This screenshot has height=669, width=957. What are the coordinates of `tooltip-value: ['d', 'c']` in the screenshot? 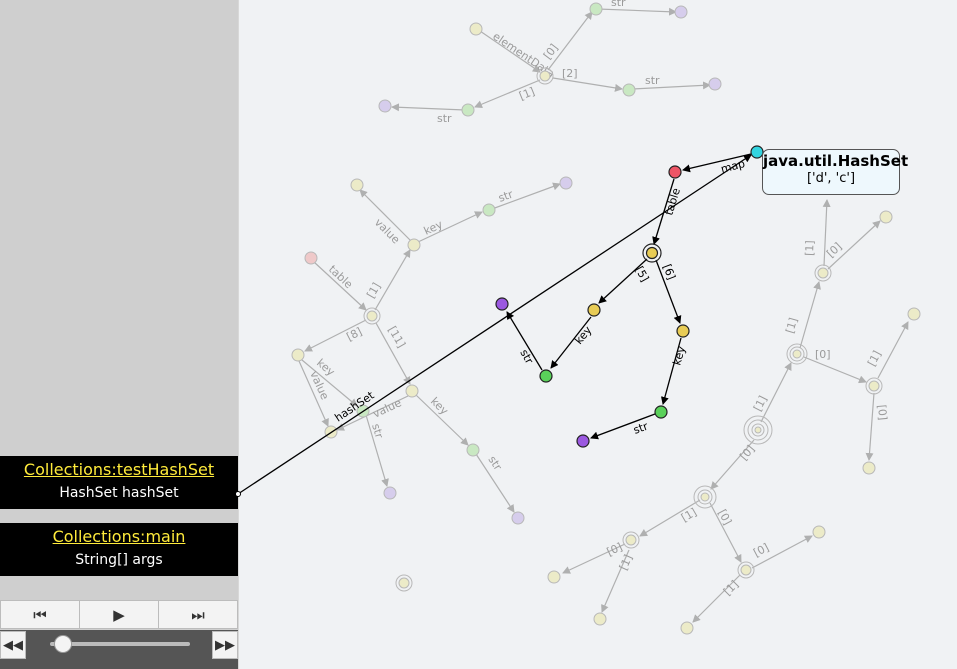 It's located at (831, 178).